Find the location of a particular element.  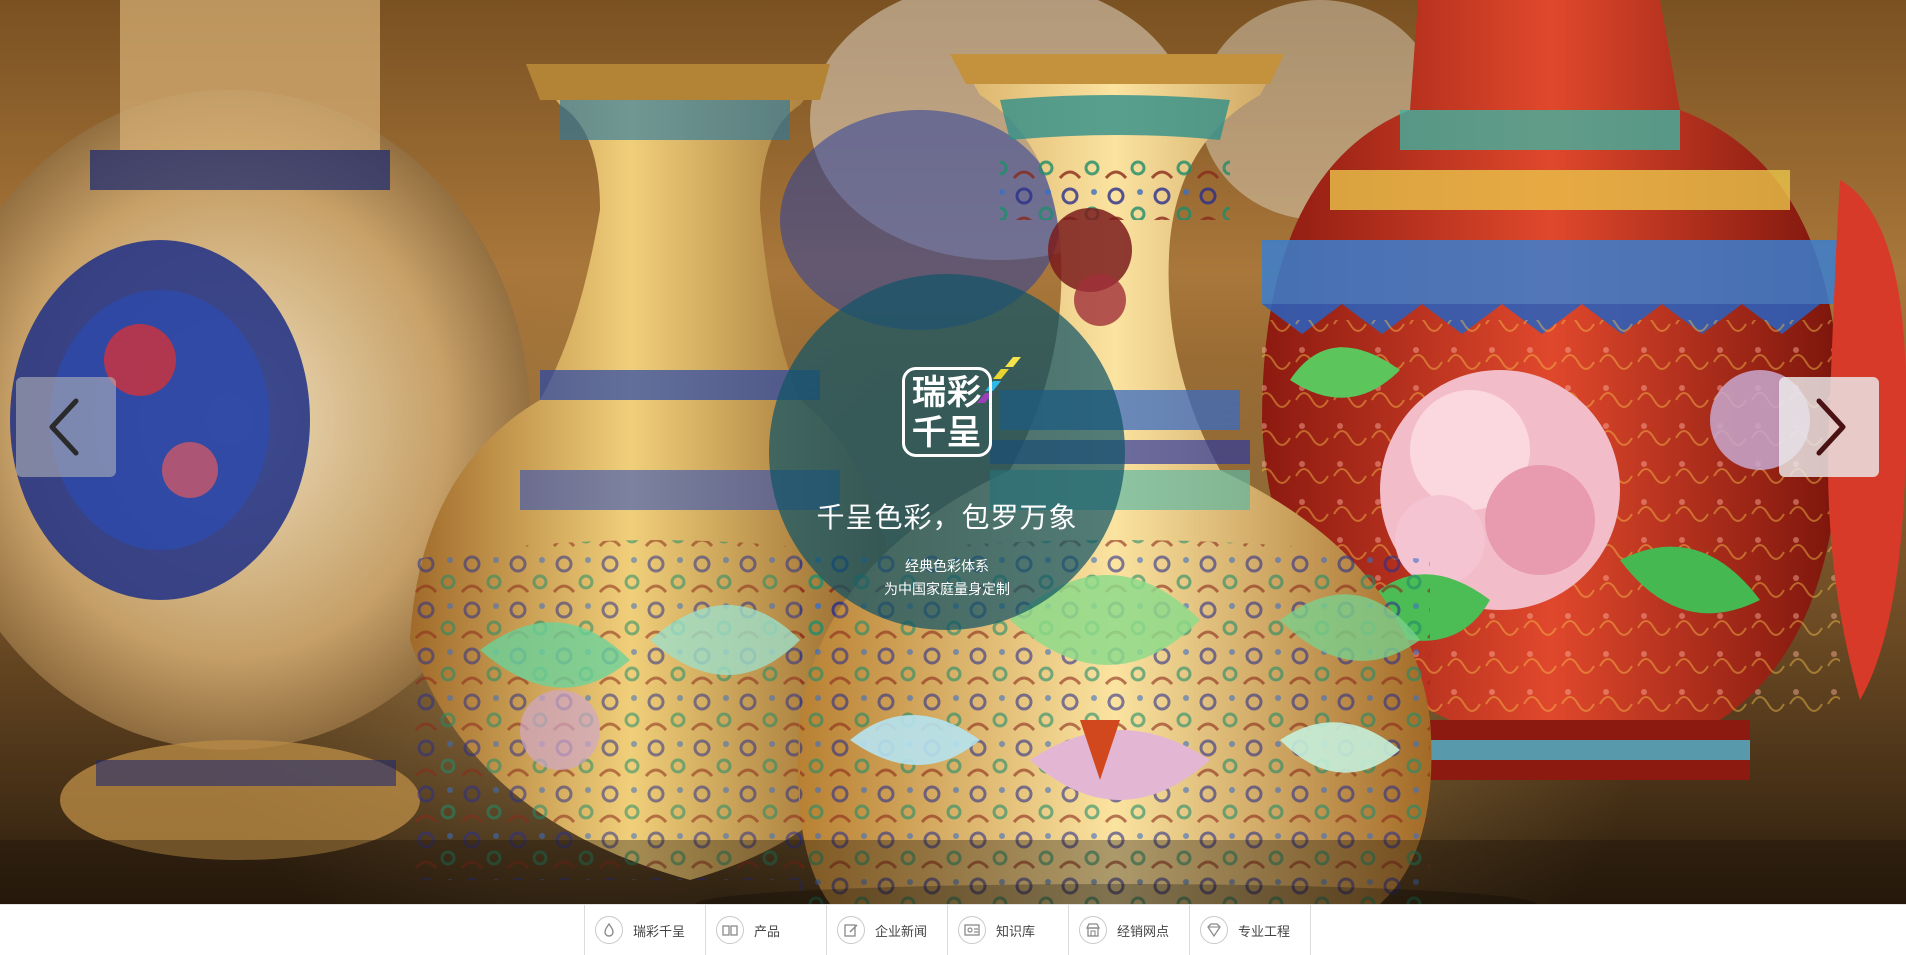

nav-item-knowledge: 知识库 is located at coordinates (1008, 930).